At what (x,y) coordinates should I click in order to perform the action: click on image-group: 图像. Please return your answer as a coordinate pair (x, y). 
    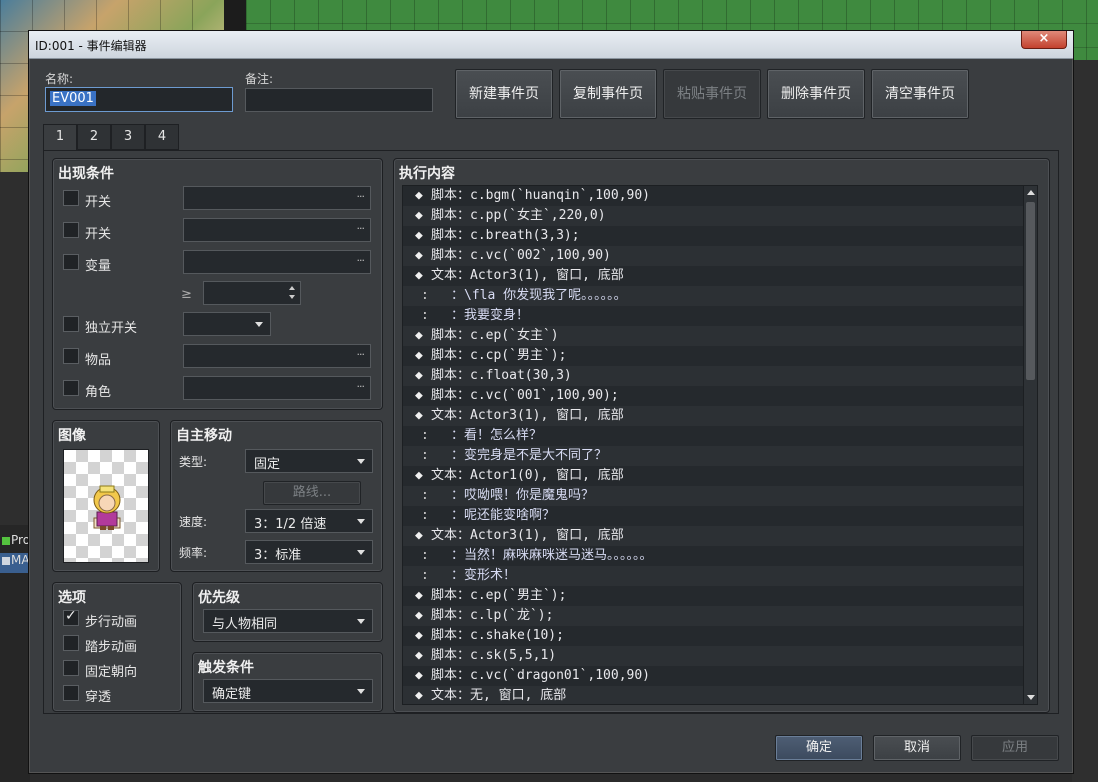
    Looking at the image, I should click on (106, 496).